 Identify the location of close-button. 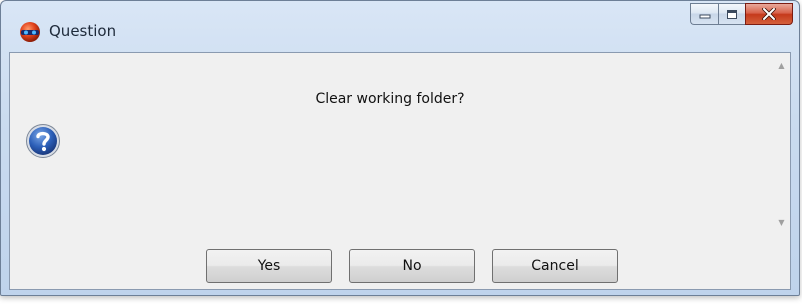
(769, 14).